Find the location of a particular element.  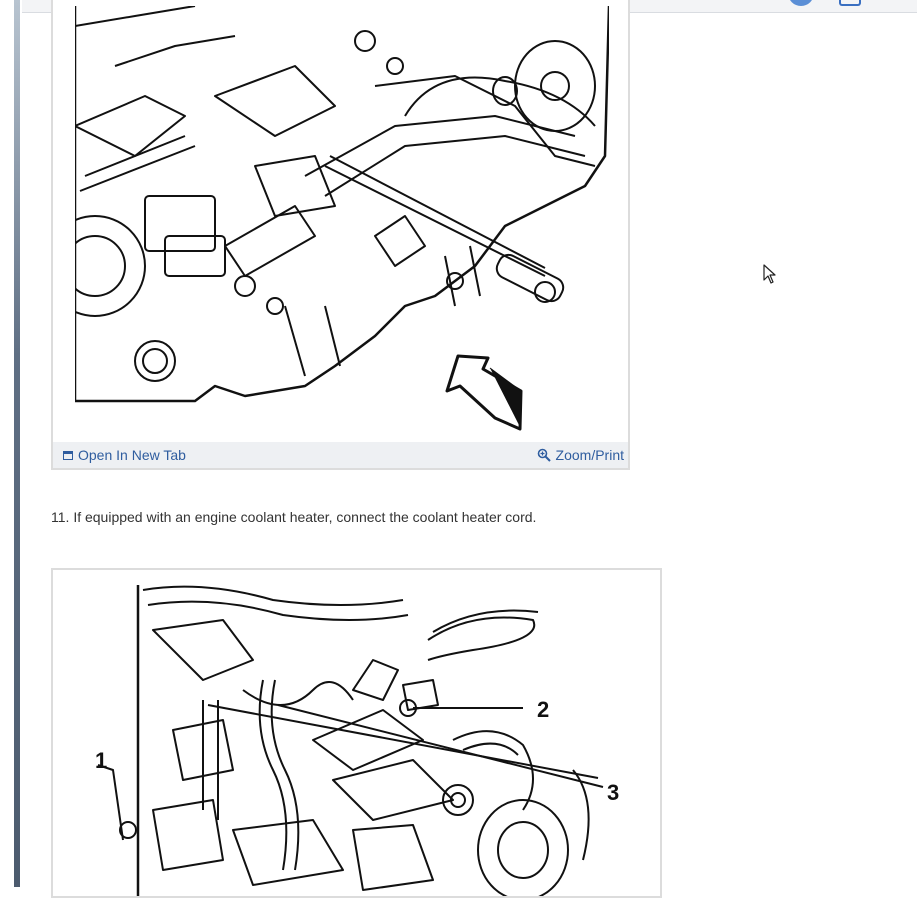

open-in-new-tab-link: Open In New Tab is located at coordinates (124, 455).